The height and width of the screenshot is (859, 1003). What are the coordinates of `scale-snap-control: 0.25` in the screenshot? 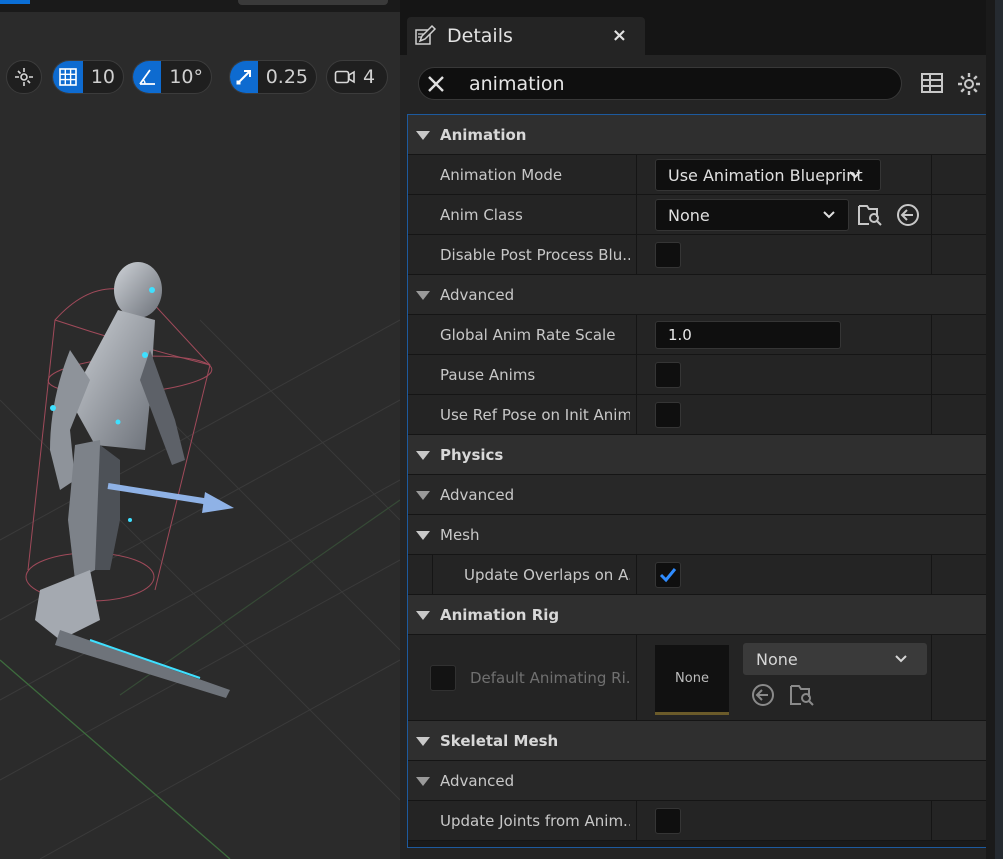 It's located at (273, 77).